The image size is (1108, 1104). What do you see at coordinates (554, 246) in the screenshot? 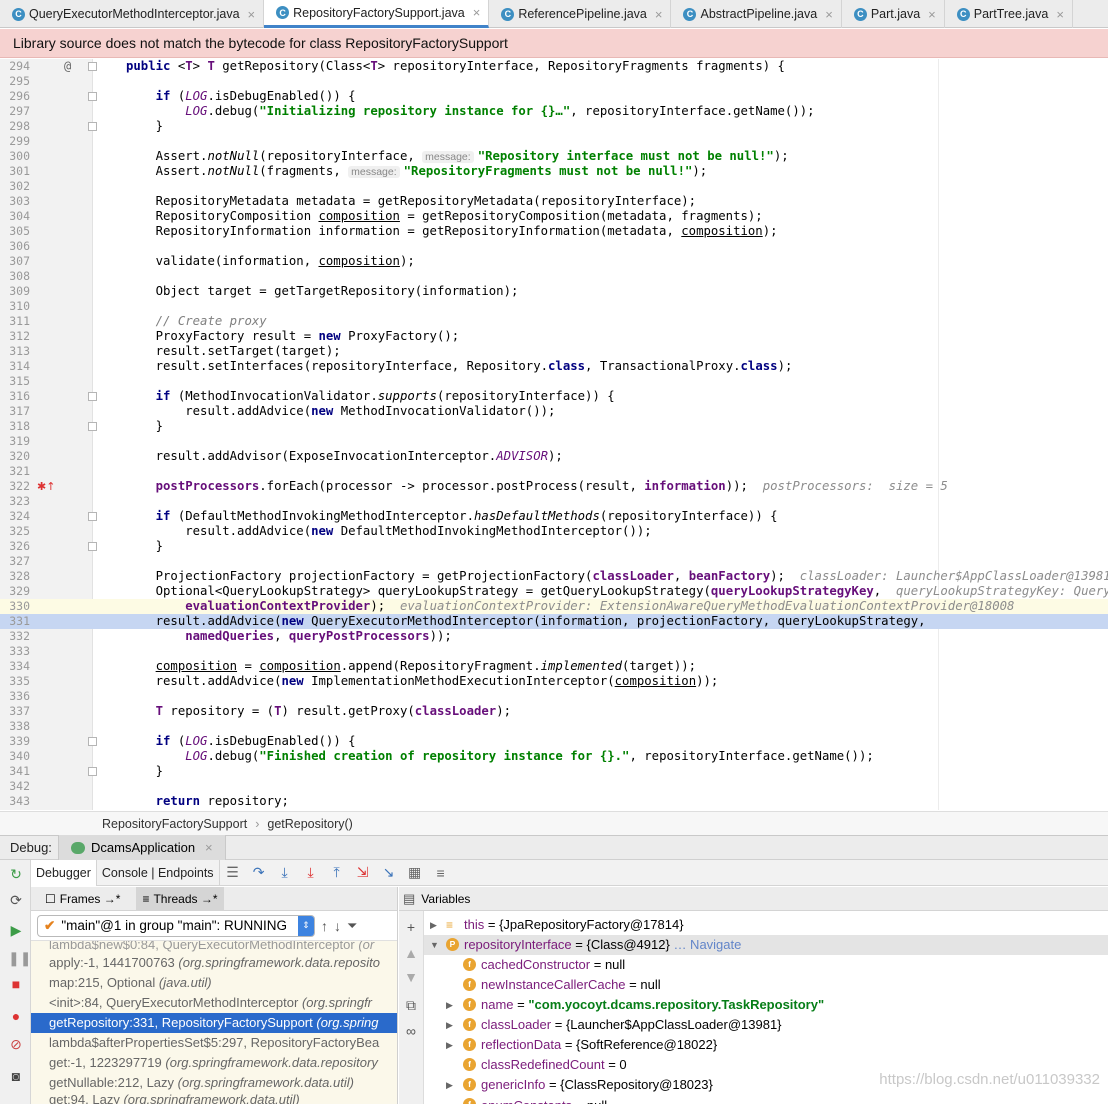
I see `code-line-306: 306` at bounding box center [554, 246].